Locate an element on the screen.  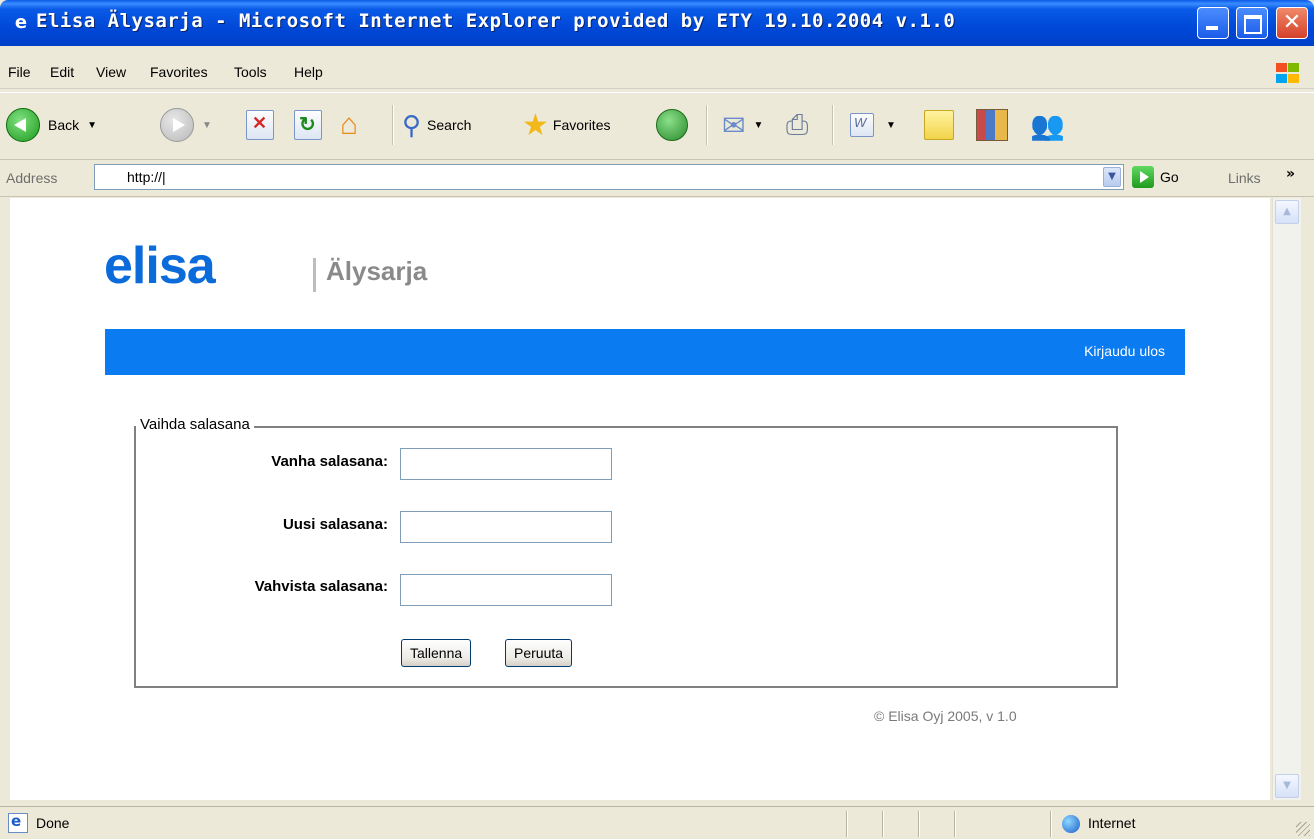
links-label: Links is located at coordinates (1244, 178).